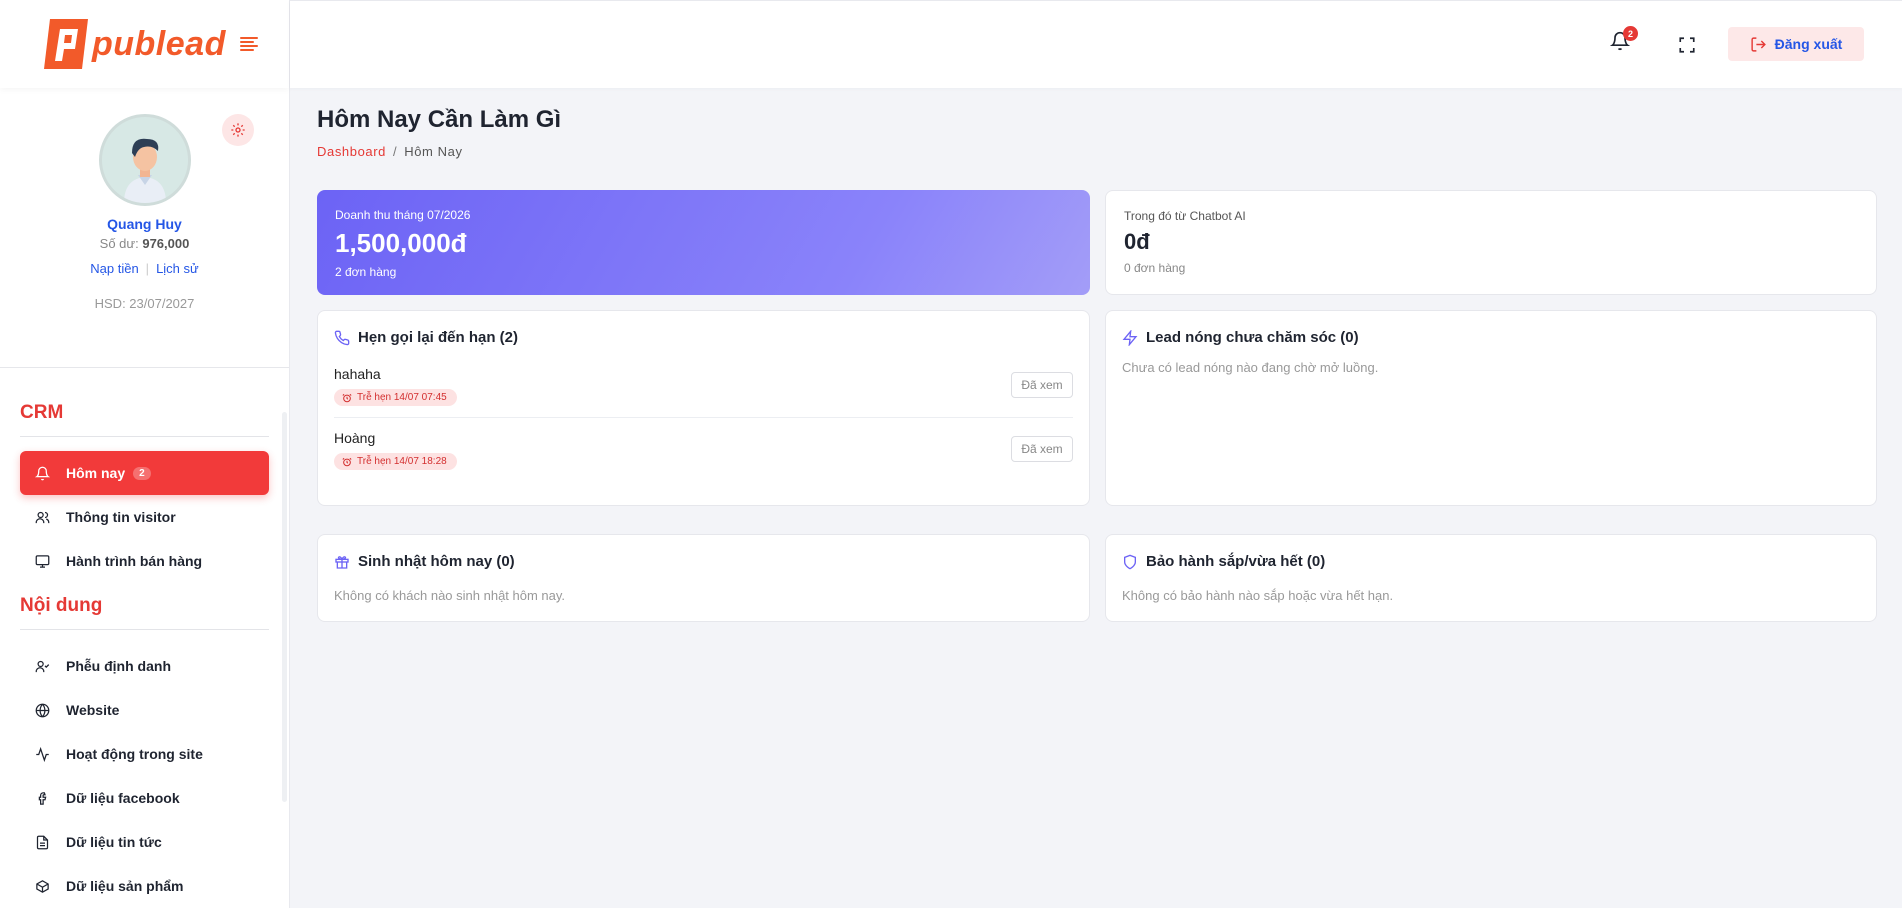 This screenshot has height=908, width=1902. Describe the element at coordinates (123, 798) in the screenshot. I see `sidebar-item-label: Dữ liệu facebook` at that location.